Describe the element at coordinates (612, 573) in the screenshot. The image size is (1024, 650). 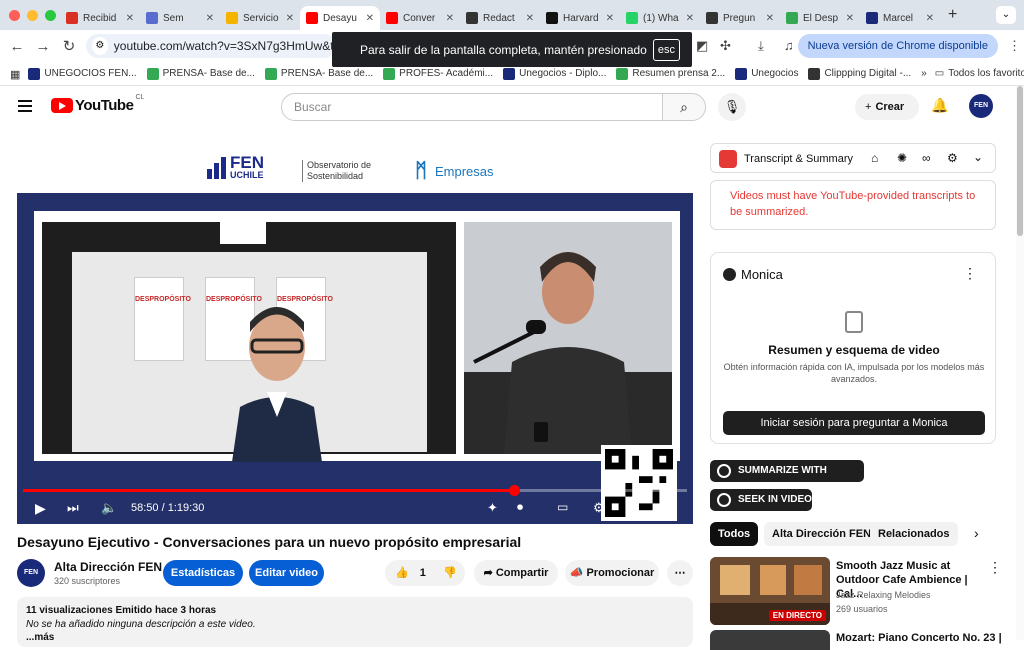
I see `promote-button: 📣 Promocionar` at that location.